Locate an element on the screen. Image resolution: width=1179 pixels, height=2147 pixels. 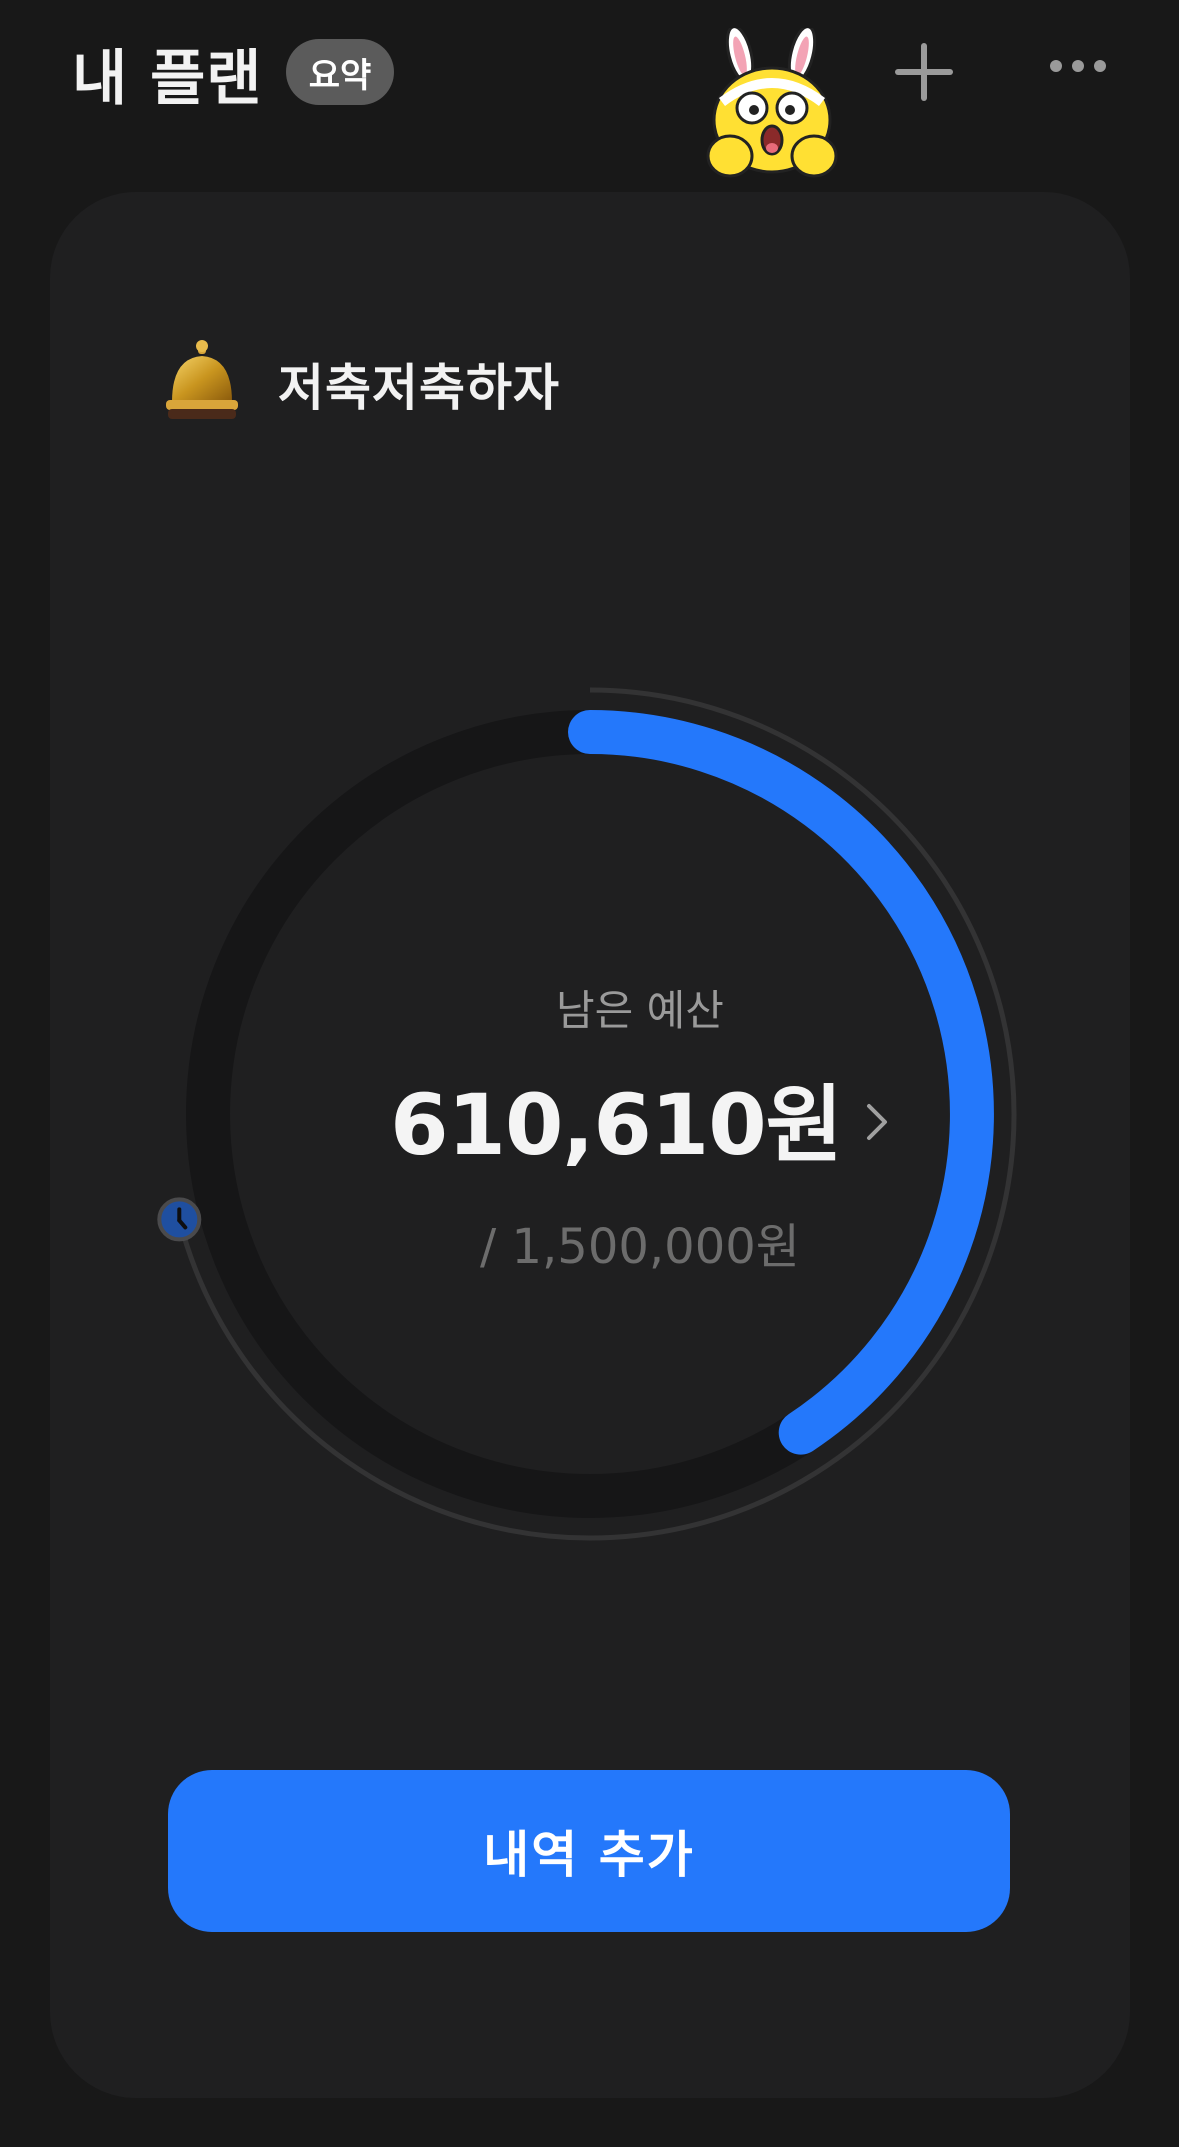
plus-icon is located at coordinates (924, 72).